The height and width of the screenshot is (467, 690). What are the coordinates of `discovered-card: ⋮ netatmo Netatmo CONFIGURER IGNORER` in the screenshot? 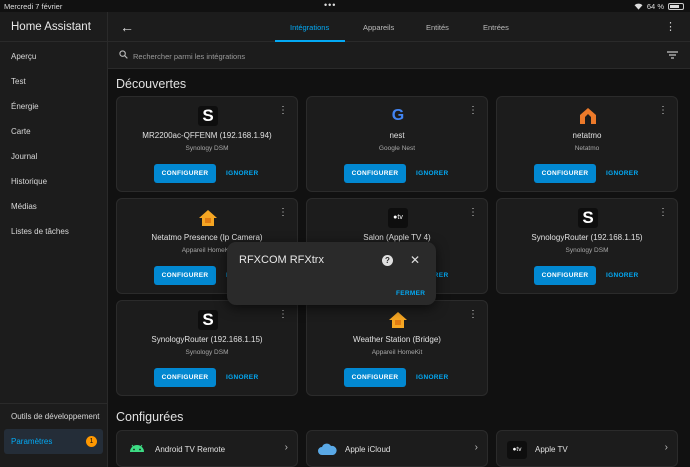 It's located at (587, 144).